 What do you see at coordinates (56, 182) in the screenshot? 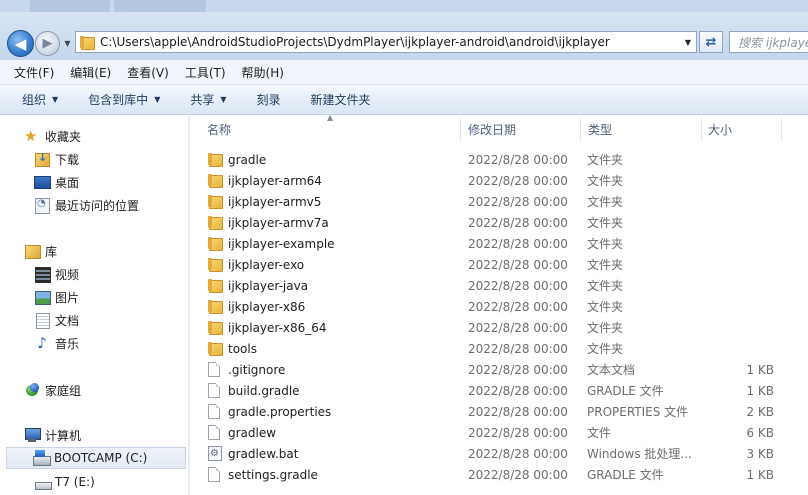
I see `nav-item-desktop: 桌面` at bounding box center [56, 182].